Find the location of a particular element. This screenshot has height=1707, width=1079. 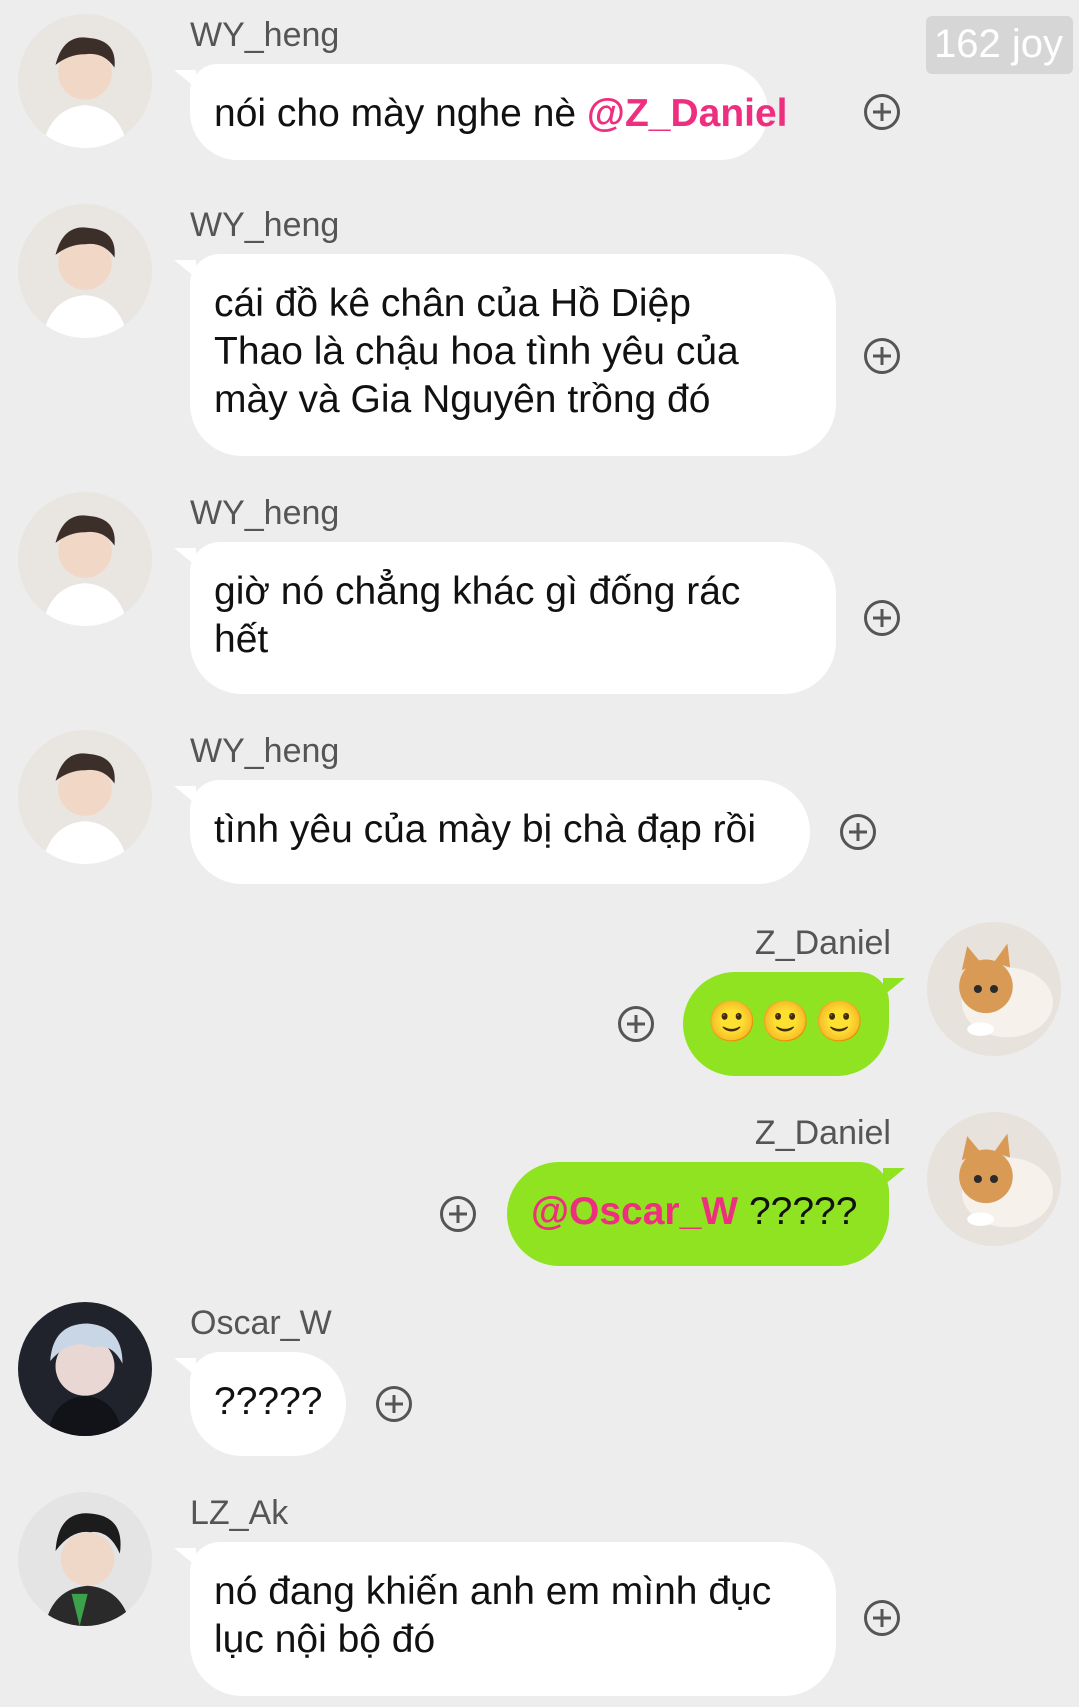

message-text-line: nó đang khiến anh em mình đục is located at coordinates (493, 1591).